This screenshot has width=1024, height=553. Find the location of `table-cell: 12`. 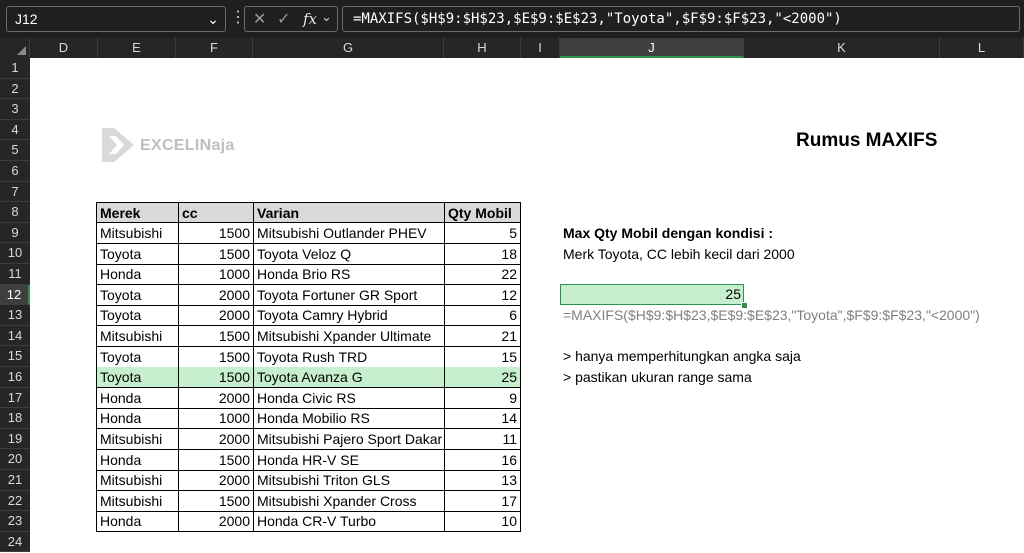

table-cell: 12 is located at coordinates (482, 295).